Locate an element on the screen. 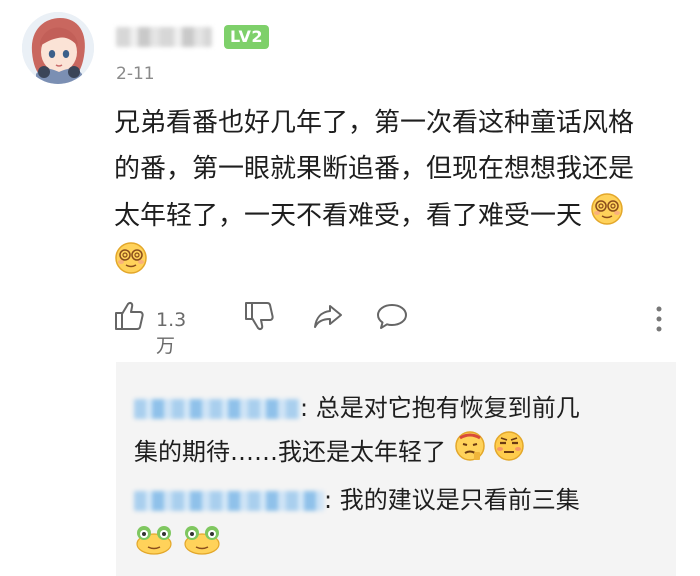  reply-1-username-blurred is located at coordinates (217, 409).